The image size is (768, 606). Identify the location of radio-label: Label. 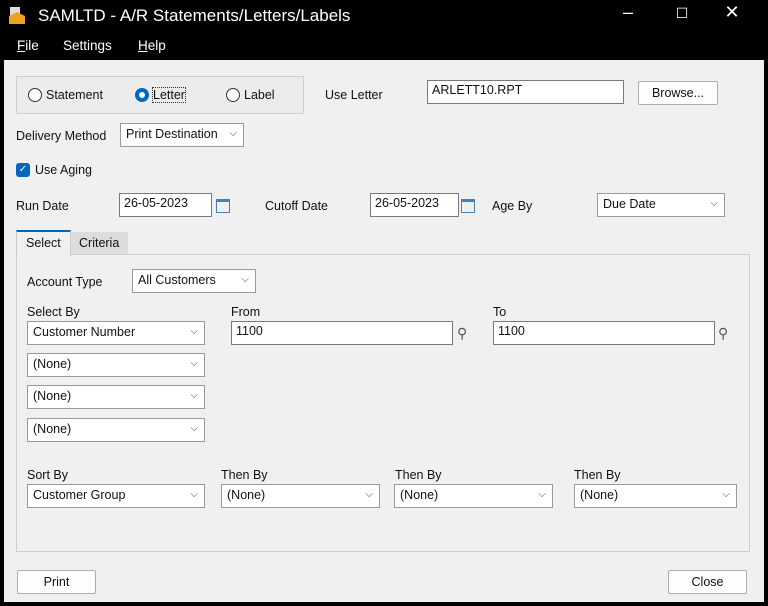
(259, 95).